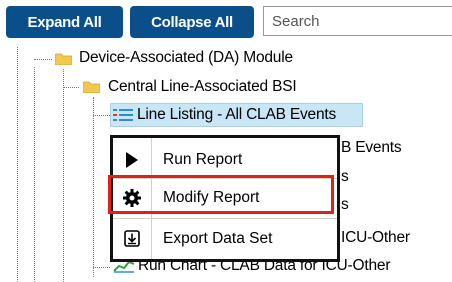  I want to click on search-input, so click(357, 21).